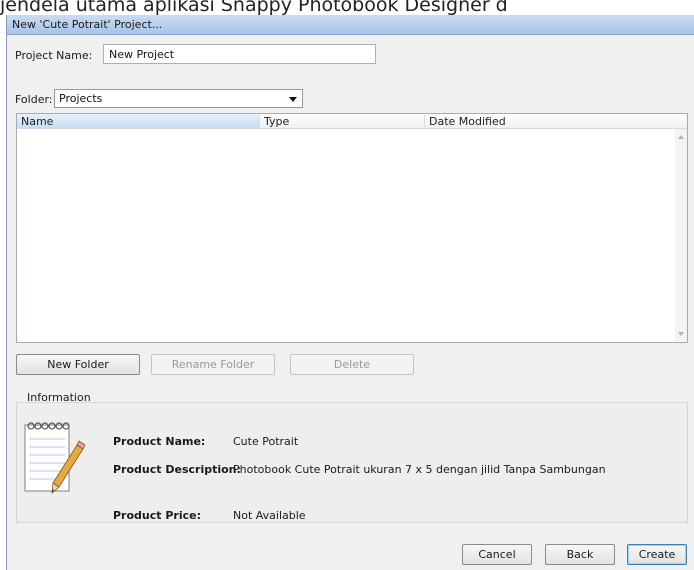 The width and height of the screenshot is (694, 570). I want to click on product-price-value: Not Available, so click(269, 515).